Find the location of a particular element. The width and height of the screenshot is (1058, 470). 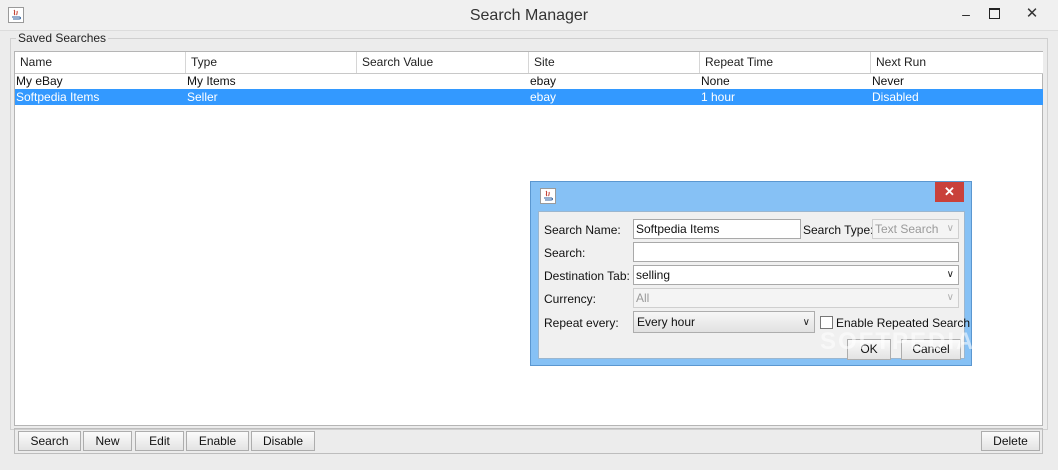

destination-tab-value: selling is located at coordinates (653, 275).